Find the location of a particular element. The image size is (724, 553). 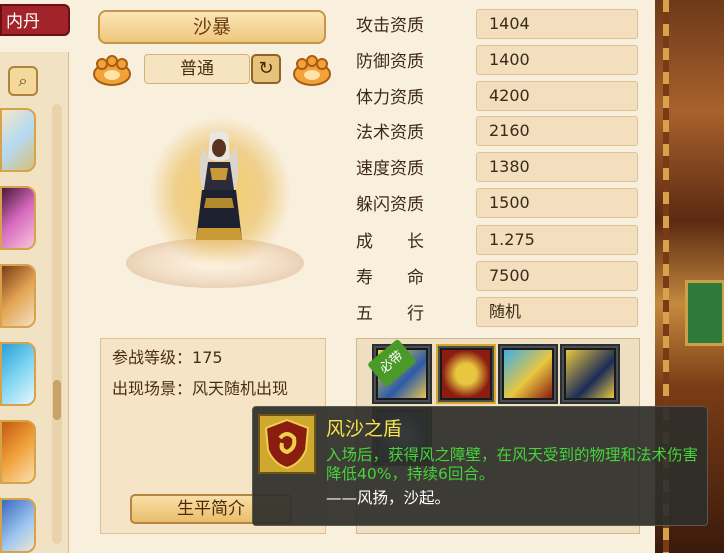

level-row: 参战等级：175 is located at coordinates (167, 358).